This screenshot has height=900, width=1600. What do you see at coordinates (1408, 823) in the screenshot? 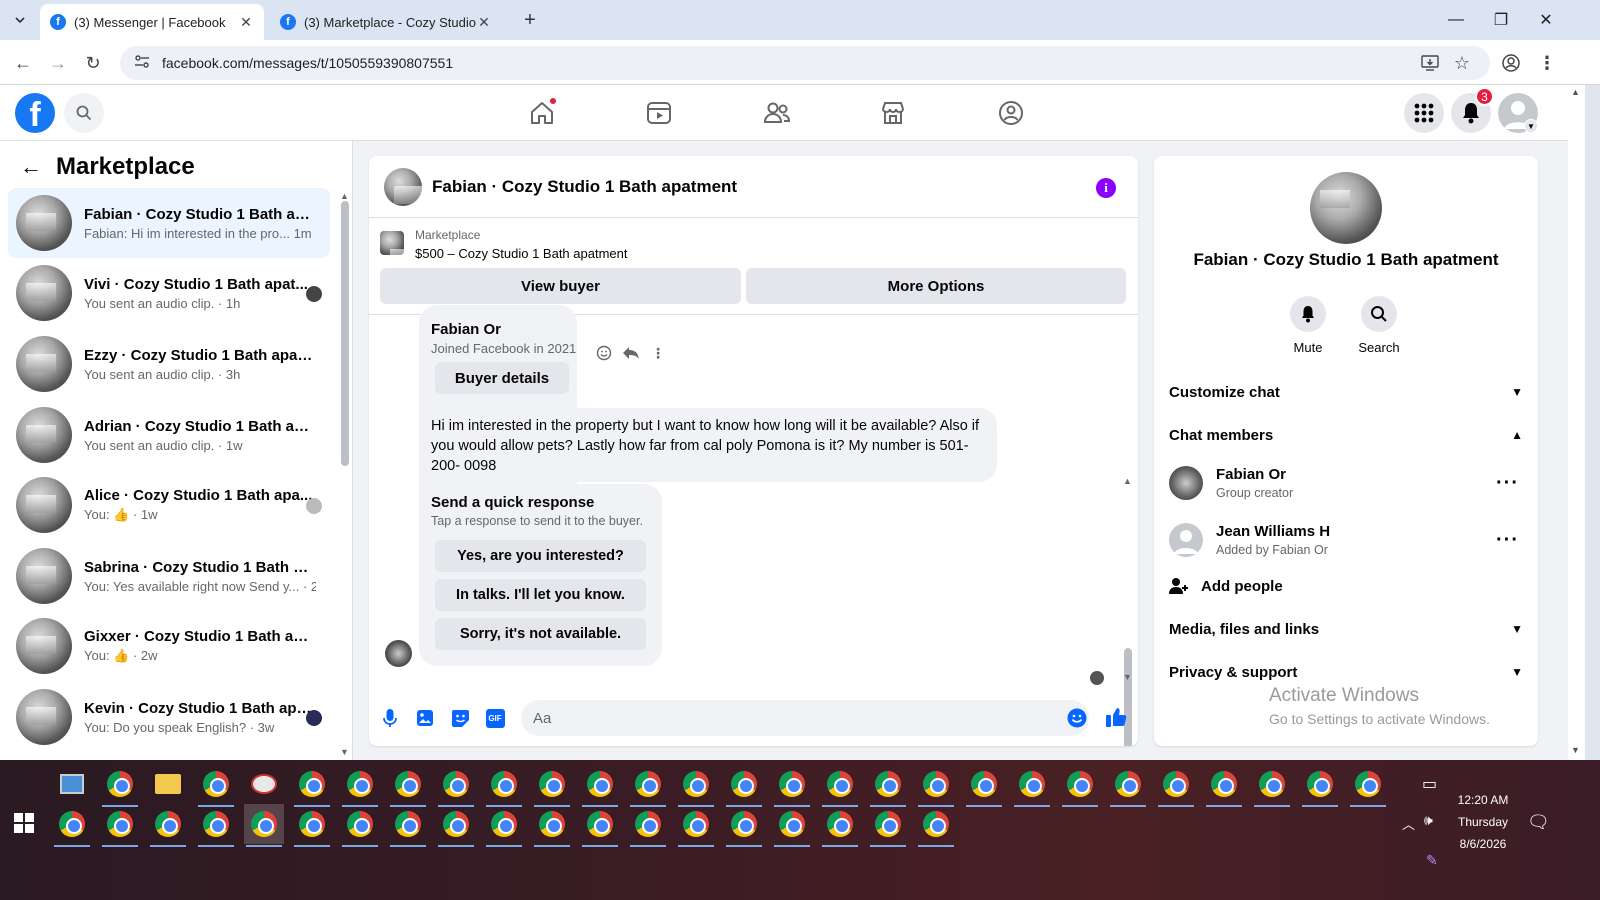
I see `show-hidden-icons: ︿` at bounding box center [1408, 823].